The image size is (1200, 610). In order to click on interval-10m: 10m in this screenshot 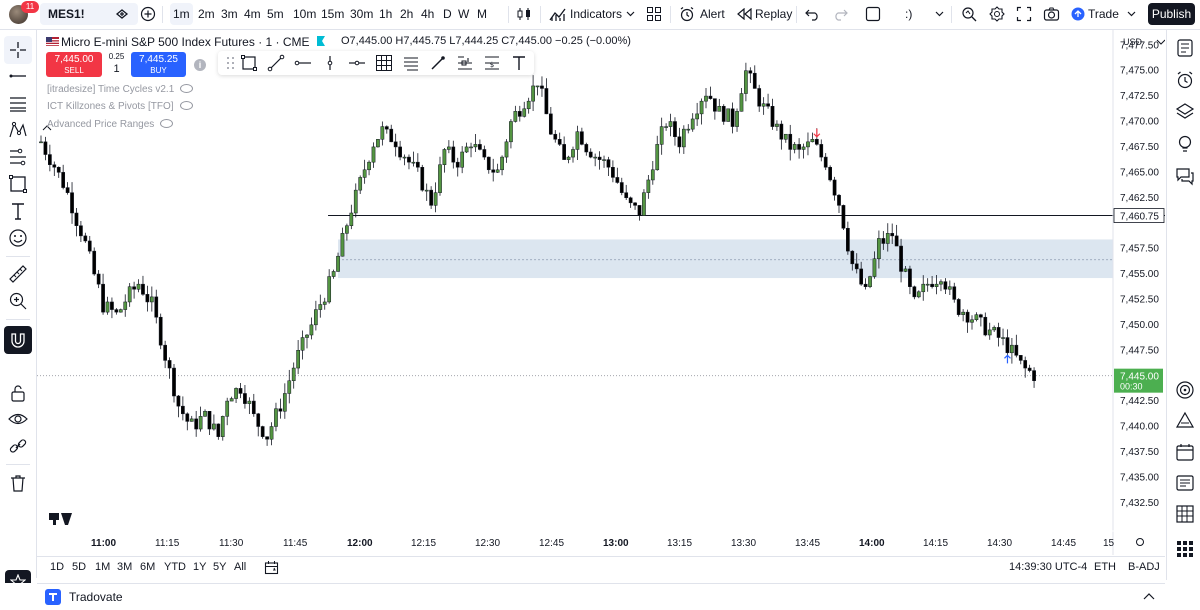, I will do `click(304, 14)`.